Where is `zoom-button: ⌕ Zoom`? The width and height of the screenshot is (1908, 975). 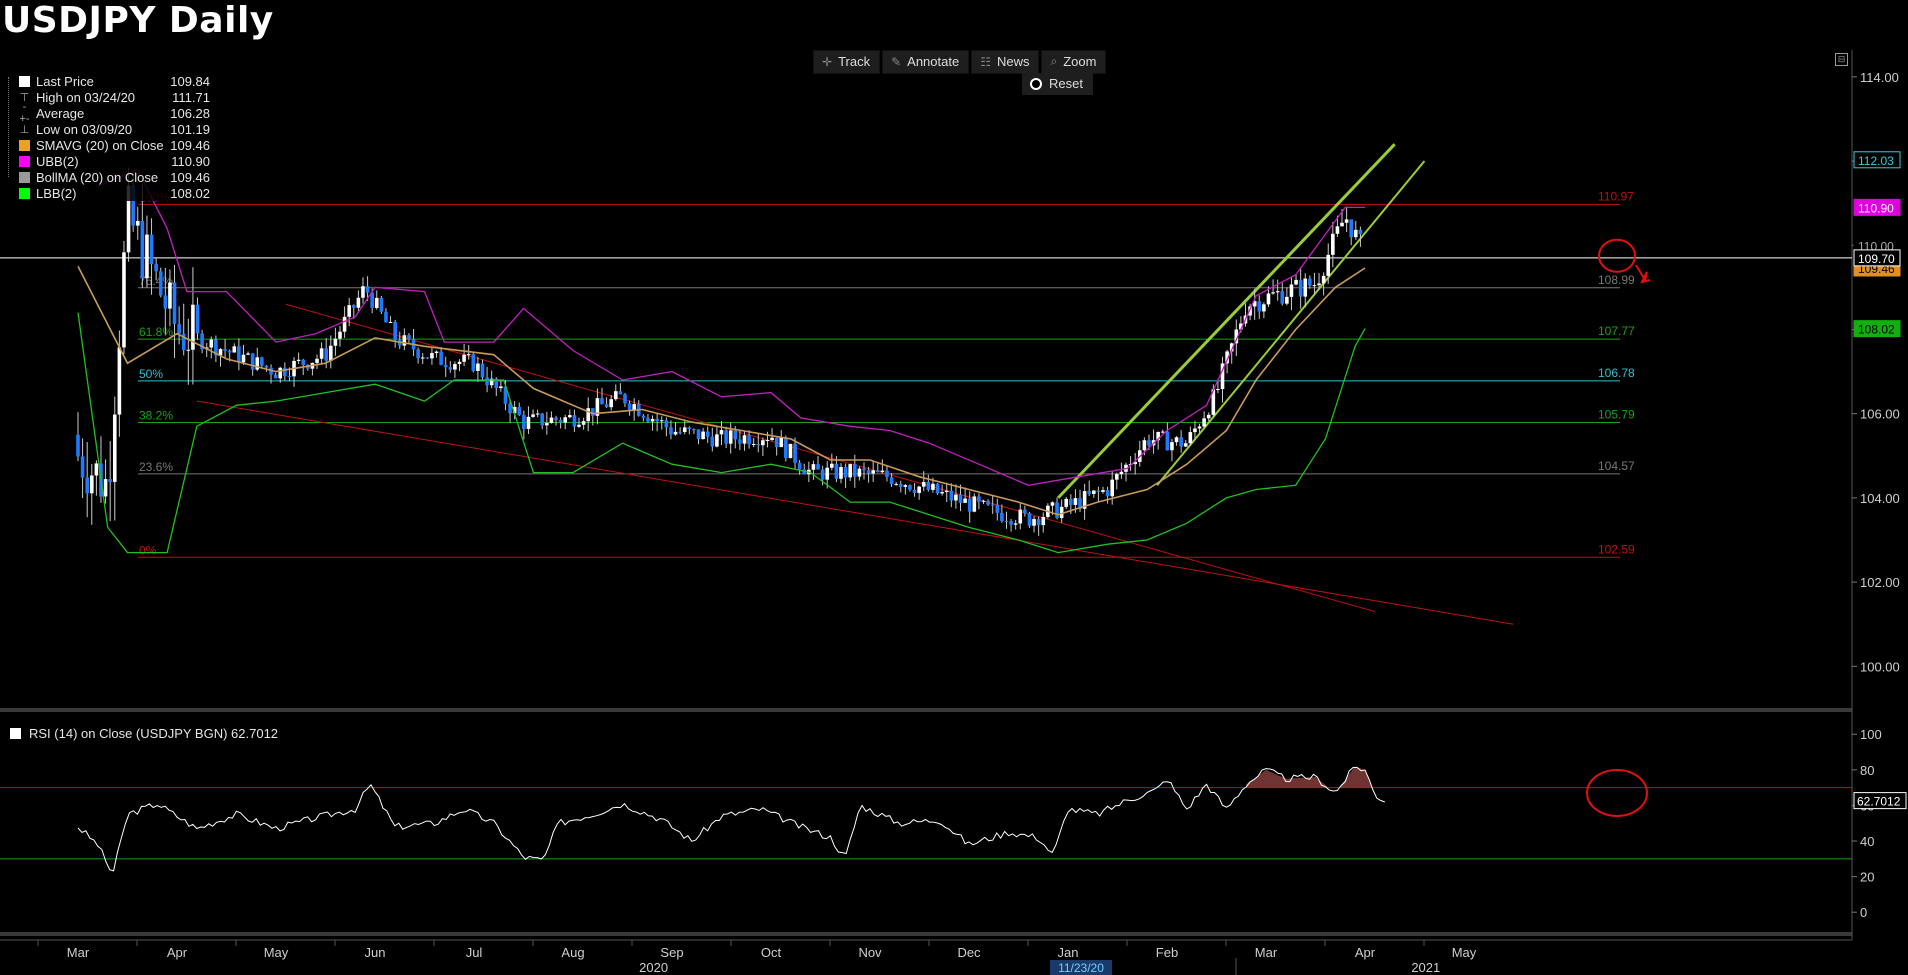 zoom-button: ⌕ Zoom is located at coordinates (1074, 62).